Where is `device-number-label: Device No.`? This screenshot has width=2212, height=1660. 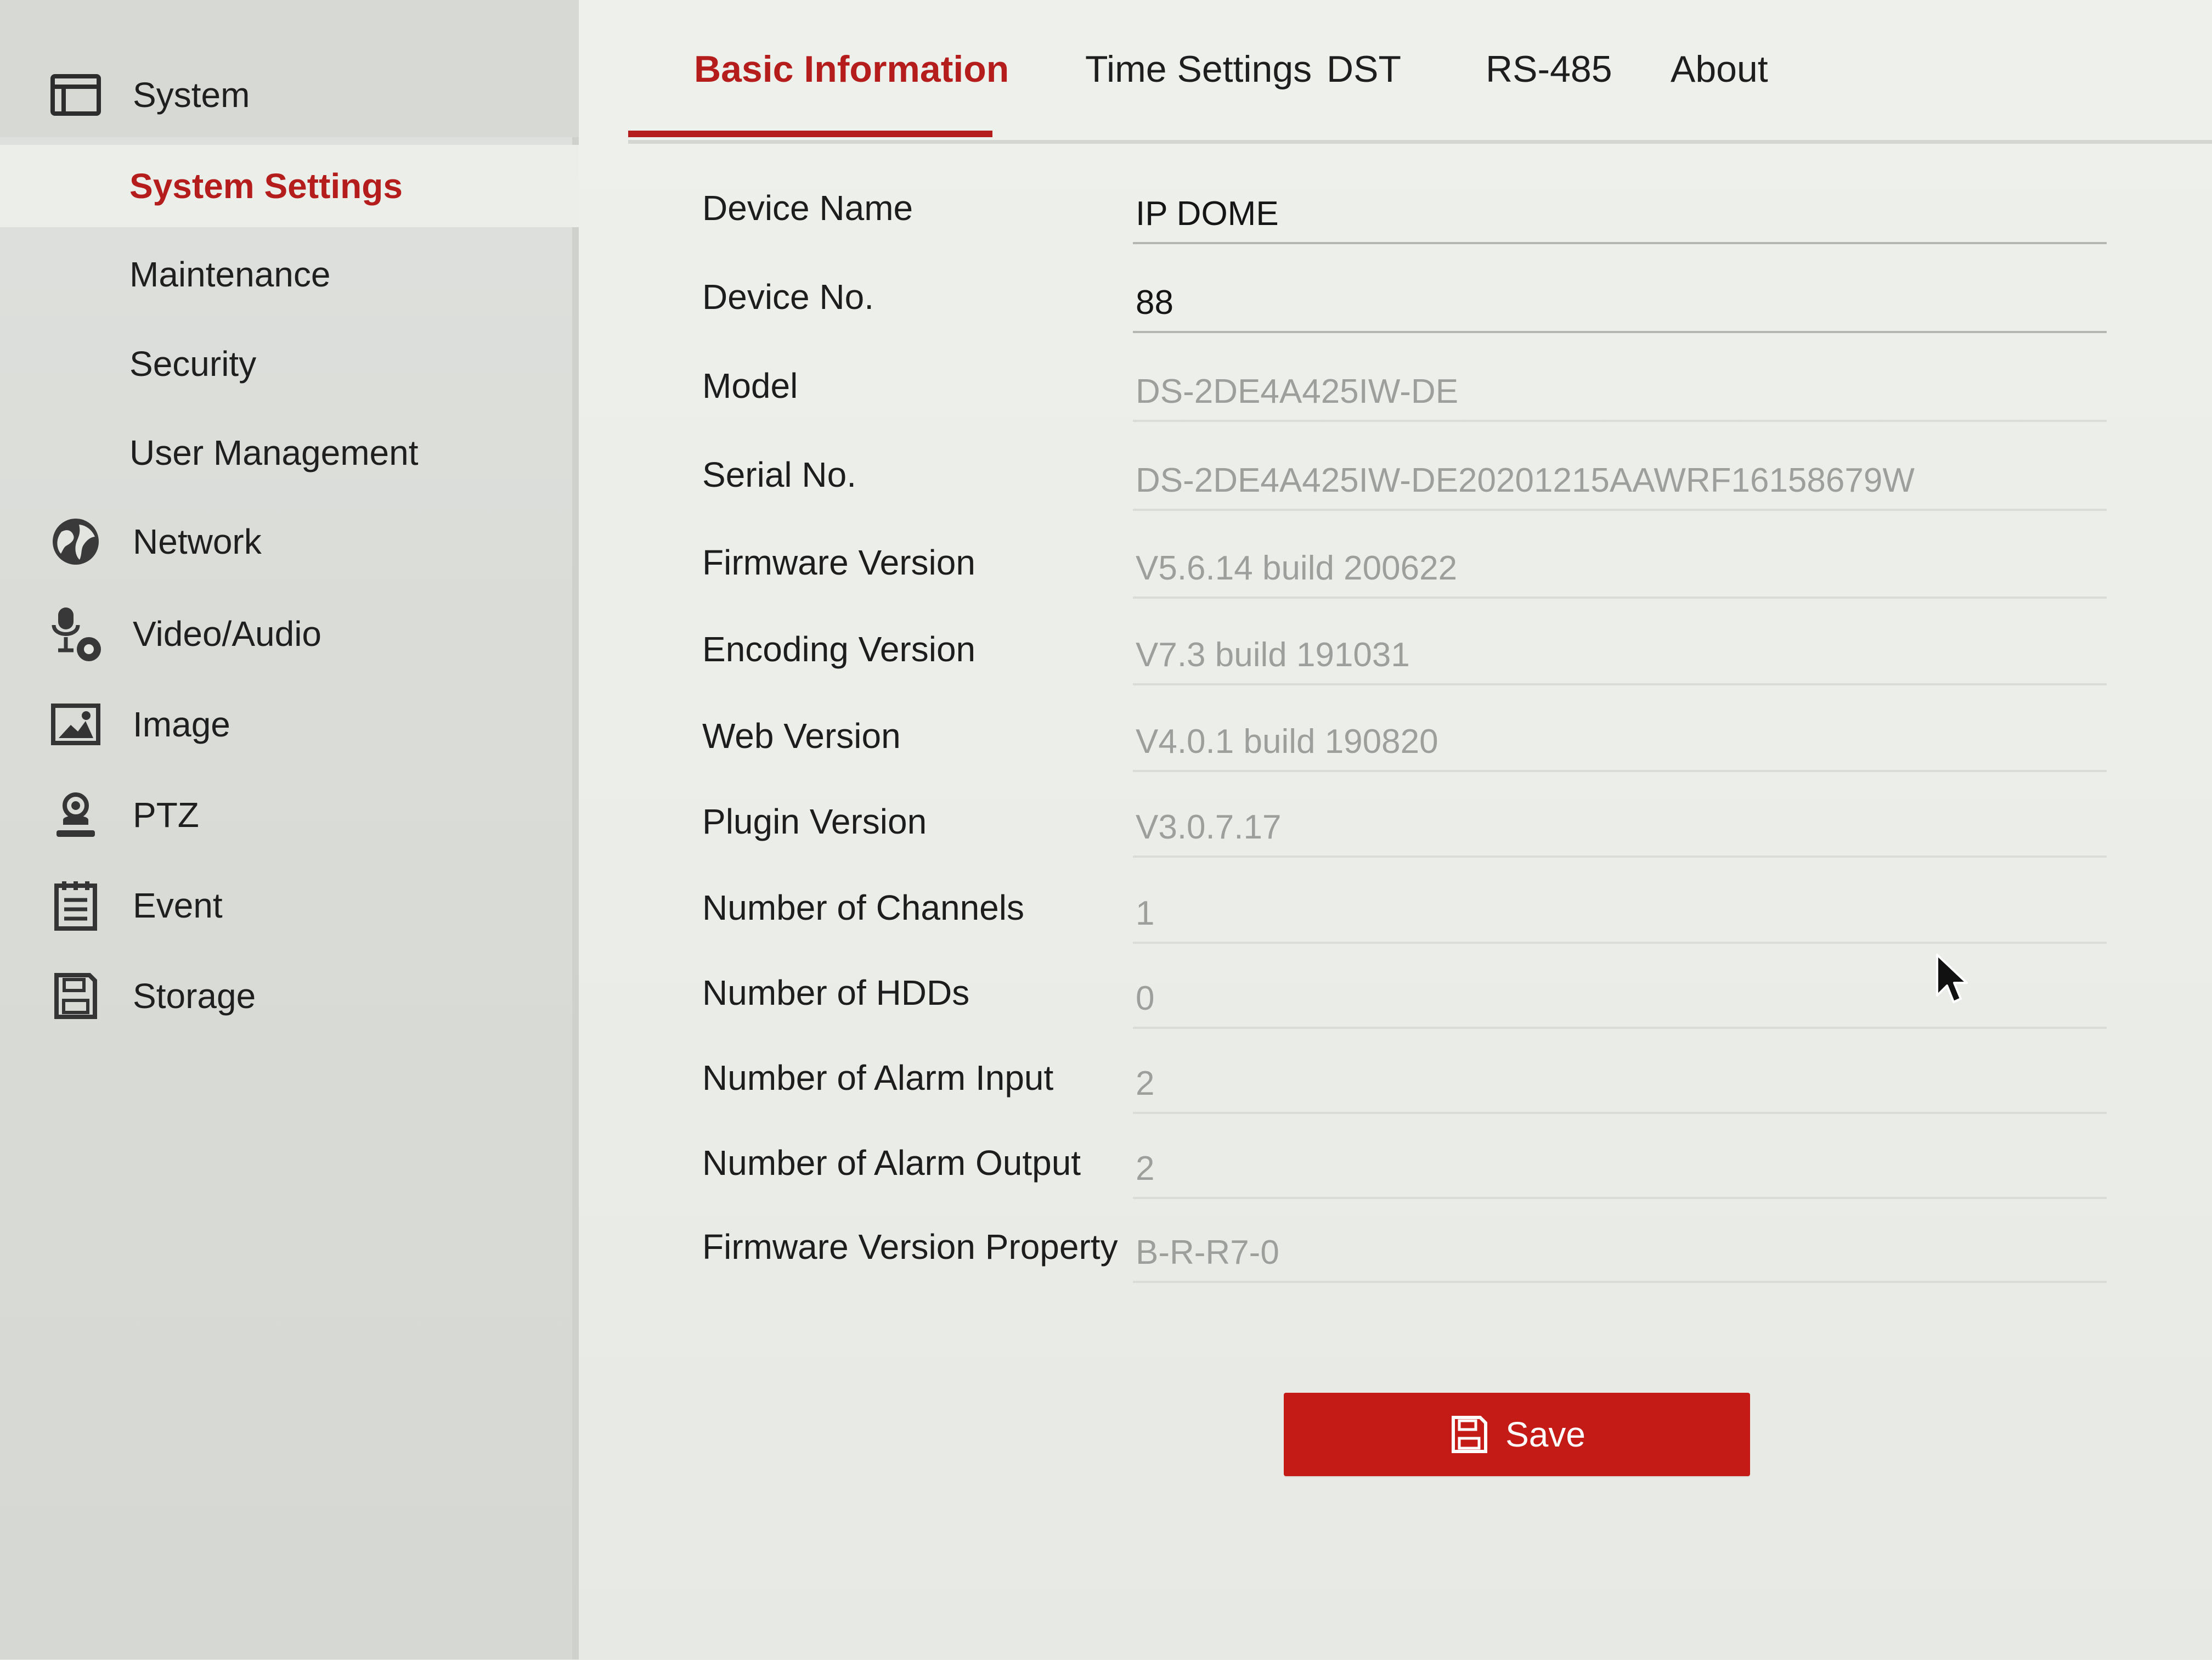 device-number-label: Device No. is located at coordinates (788, 297).